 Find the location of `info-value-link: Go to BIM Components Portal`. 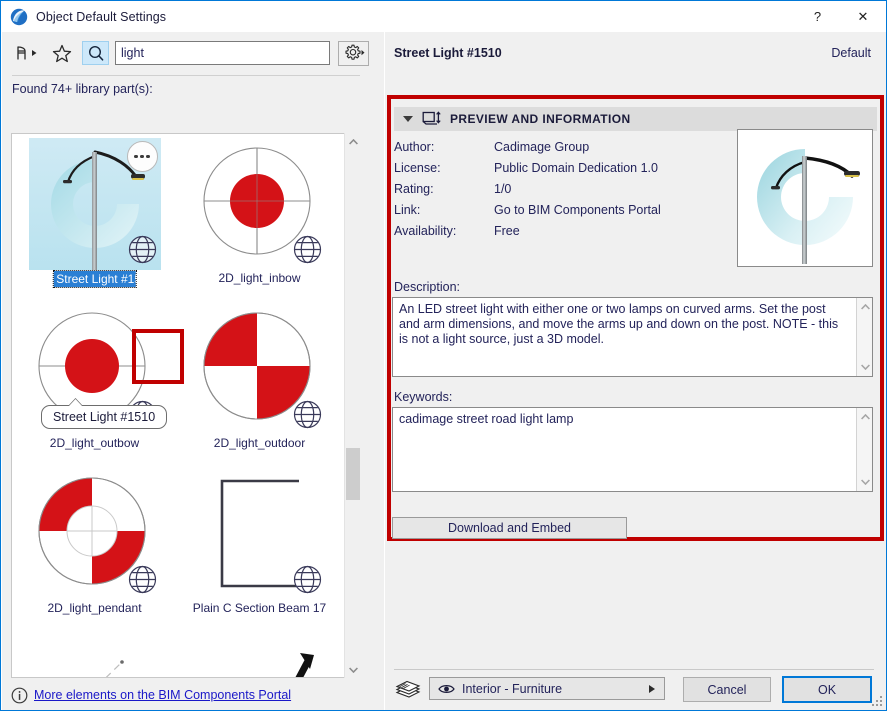

info-value-link: Go to BIM Components Portal is located at coordinates (577, 210).